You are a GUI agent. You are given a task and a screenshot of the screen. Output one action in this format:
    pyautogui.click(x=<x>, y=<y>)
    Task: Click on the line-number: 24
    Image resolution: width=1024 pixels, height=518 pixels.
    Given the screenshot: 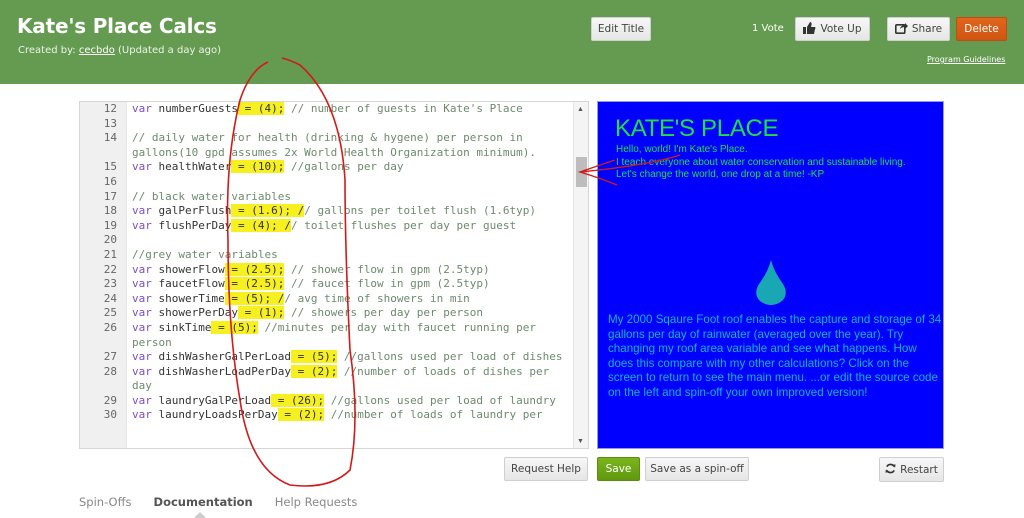 What is the action you would take?
    pyautogui.click(x=110, y=298)
    